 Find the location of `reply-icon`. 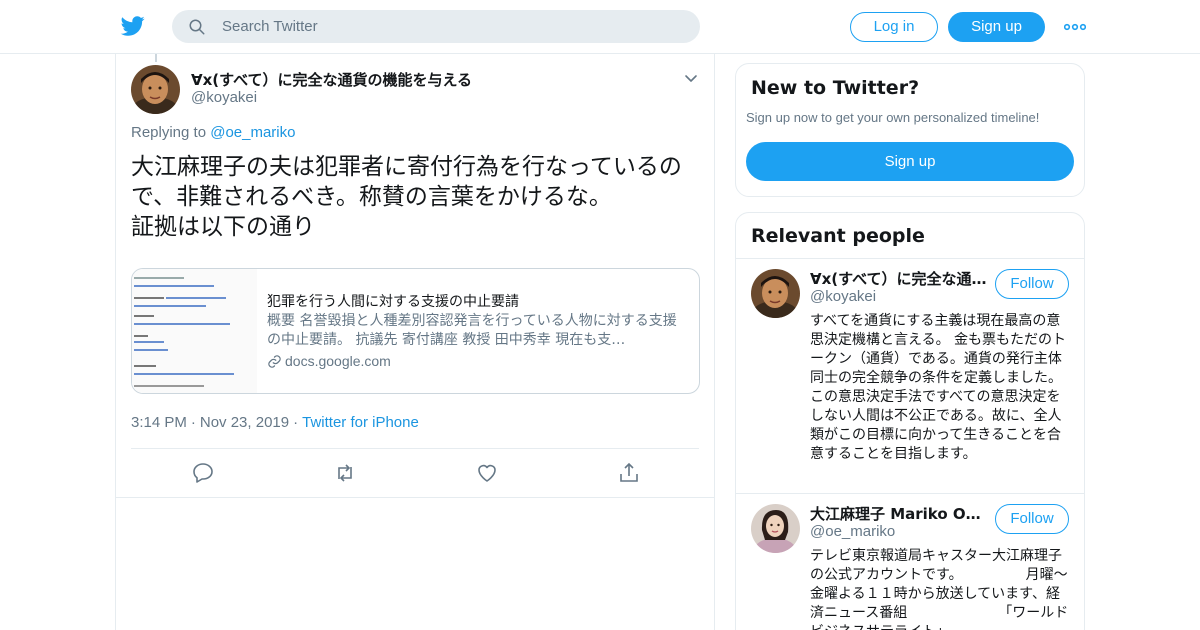

reply-icon is located at coordinates (203, 473).